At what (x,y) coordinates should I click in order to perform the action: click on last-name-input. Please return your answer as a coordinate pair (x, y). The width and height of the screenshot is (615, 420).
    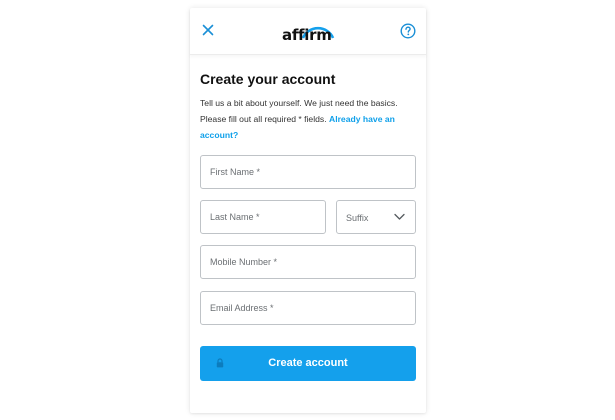
    Looking at the image, I should click on (263, 217).